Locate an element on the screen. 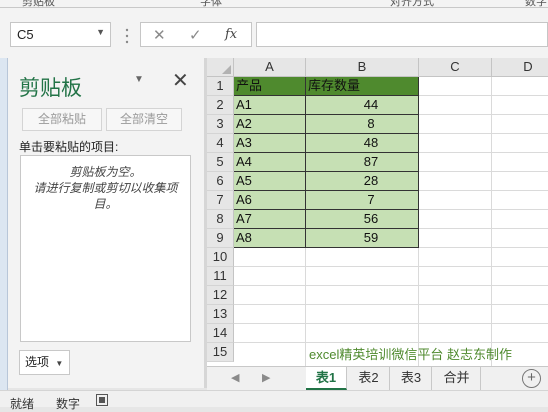 The height and width of the screenshot is (412, 548). tab-sheet3: 表3 is located at coordinates (411, 378).